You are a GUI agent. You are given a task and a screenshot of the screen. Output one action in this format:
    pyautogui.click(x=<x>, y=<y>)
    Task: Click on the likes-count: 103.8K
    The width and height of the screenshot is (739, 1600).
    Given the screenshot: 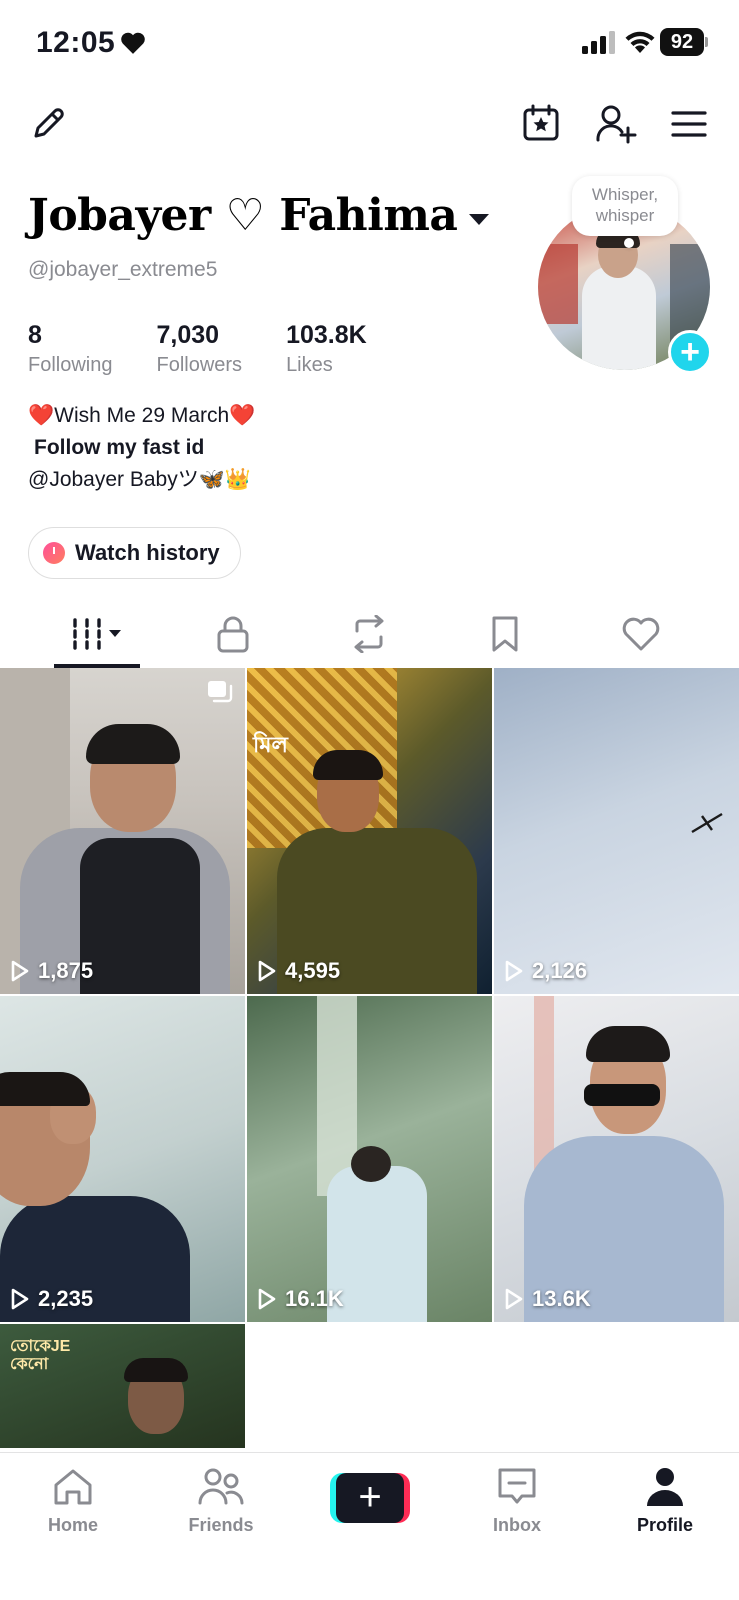 What is the action you would take?
    pyautogui.click(x=326, y=335)
    